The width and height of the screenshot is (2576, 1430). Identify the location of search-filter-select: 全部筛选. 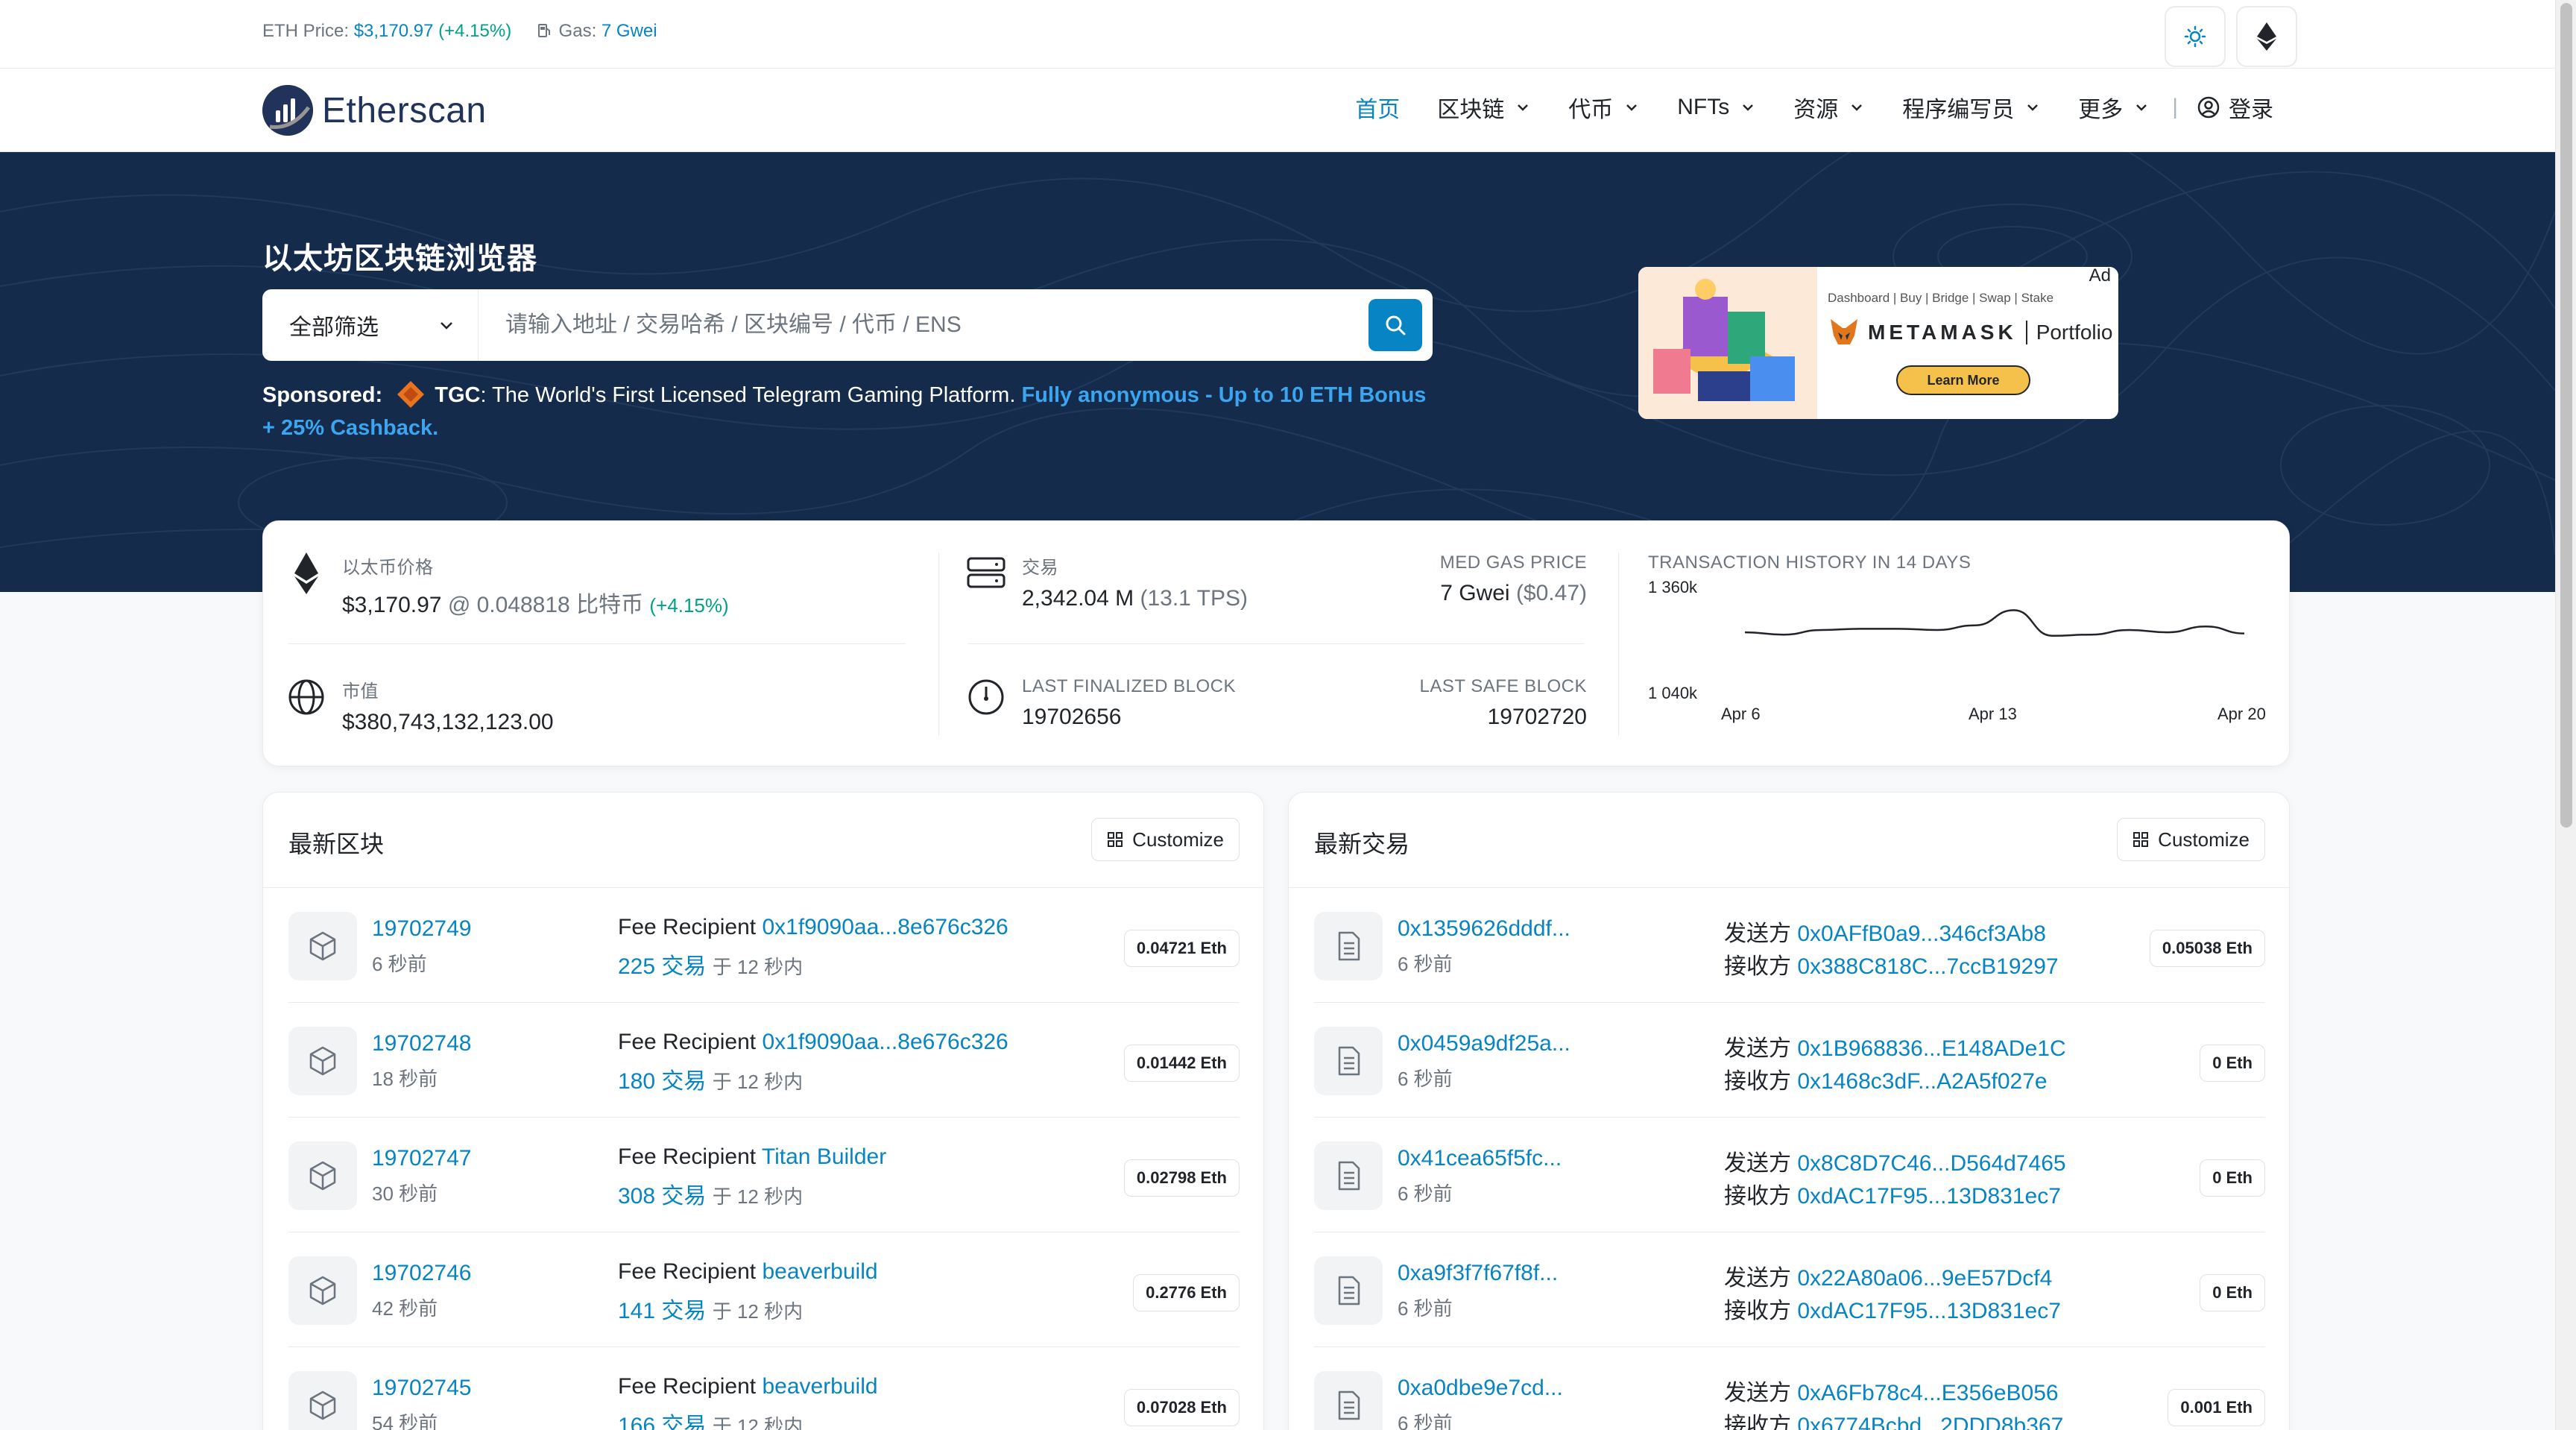
(371, 325).